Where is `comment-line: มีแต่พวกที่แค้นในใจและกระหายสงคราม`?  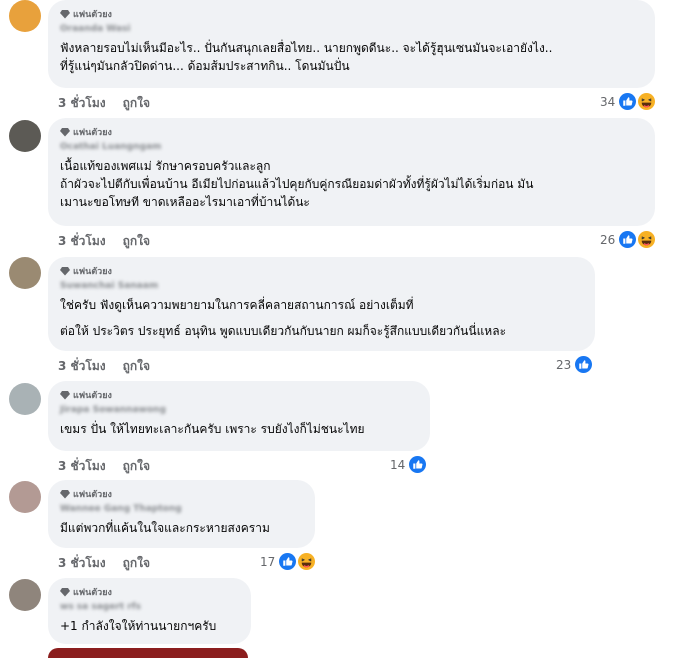 comment-line: มีแต่พวกที่แค้นในใจและกระหายสงคราม is located at coordinates (165, 528).